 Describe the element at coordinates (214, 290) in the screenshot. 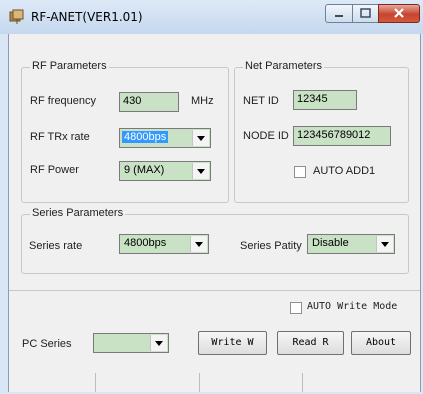

I see `section-divider` at that location.